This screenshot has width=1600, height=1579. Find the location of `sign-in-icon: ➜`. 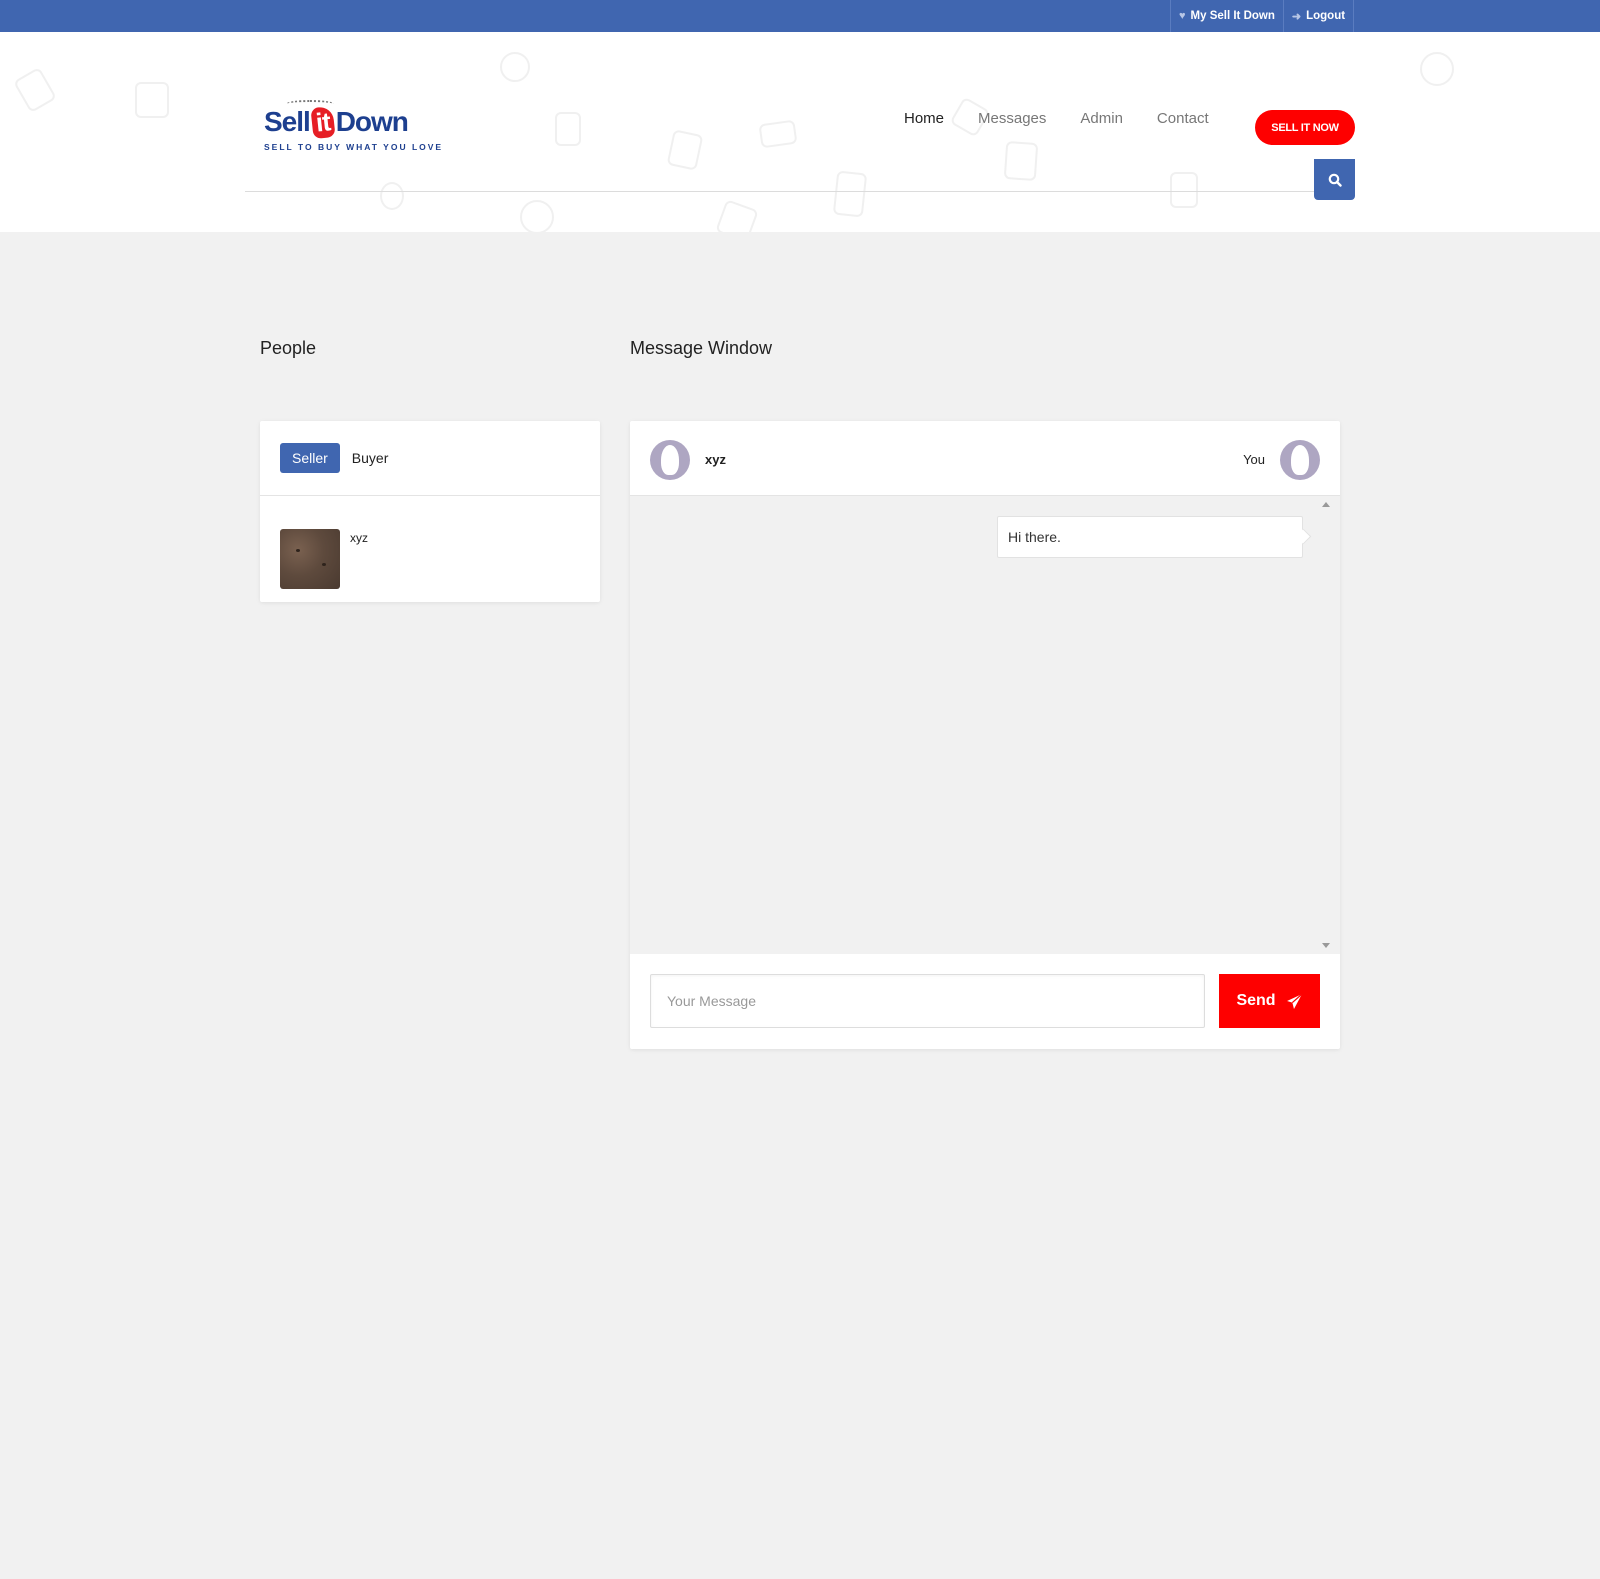

sign-in-icon: ➜ is located at coordinates (1296, 16).